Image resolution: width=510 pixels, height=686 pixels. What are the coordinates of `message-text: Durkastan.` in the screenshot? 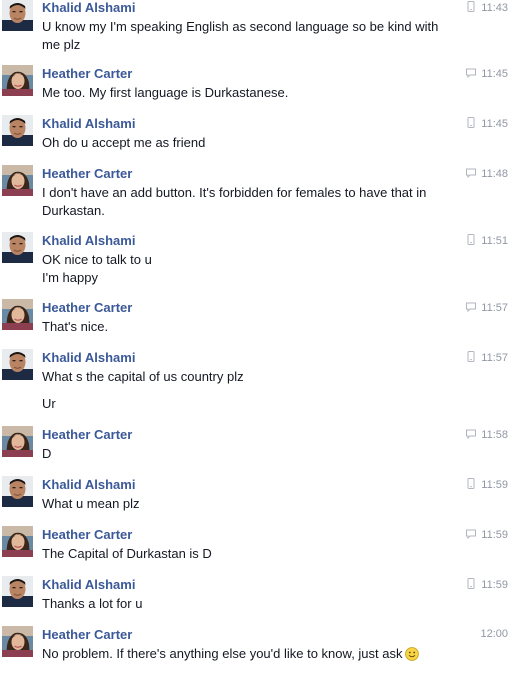 It's located at (73, 211).